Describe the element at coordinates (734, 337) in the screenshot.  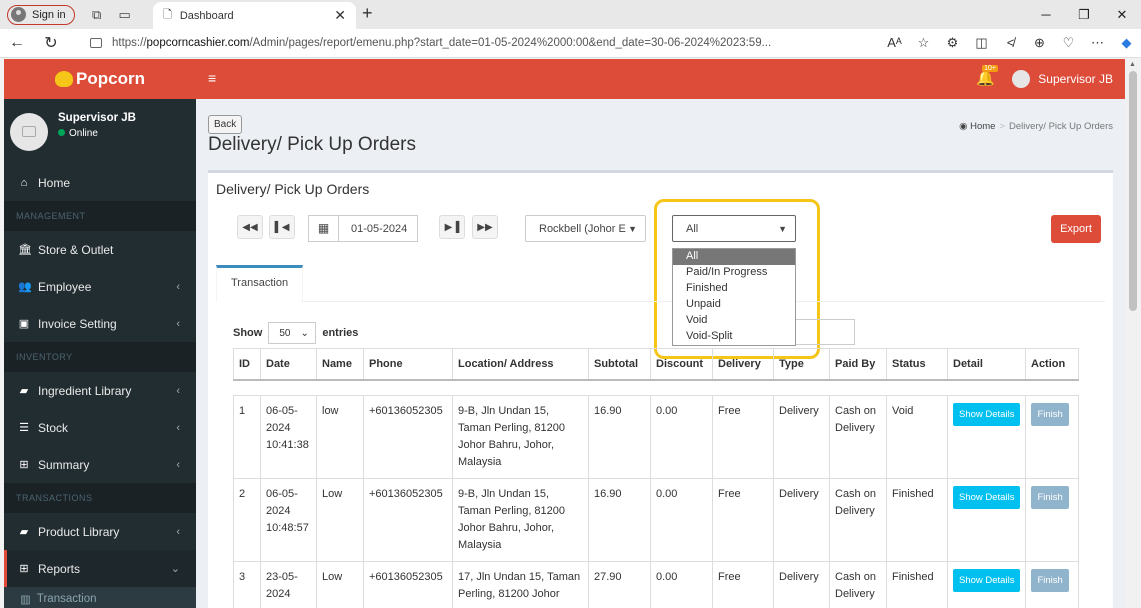
I see `status-option-void-split: Void-Split` at that location.